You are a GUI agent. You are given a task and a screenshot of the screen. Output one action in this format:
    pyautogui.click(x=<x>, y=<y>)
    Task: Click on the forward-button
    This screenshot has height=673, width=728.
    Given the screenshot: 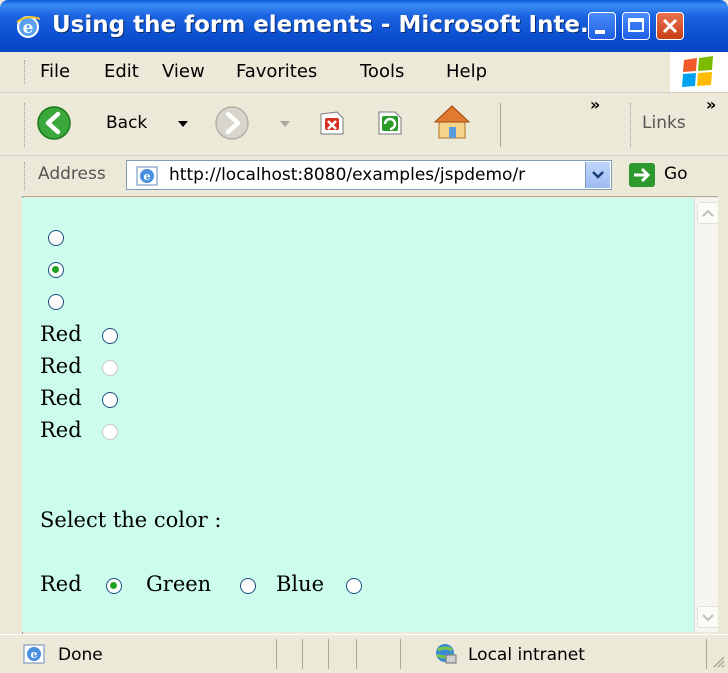 What is the action you would take?
    pyautogui.click(x=252, y=124)
    